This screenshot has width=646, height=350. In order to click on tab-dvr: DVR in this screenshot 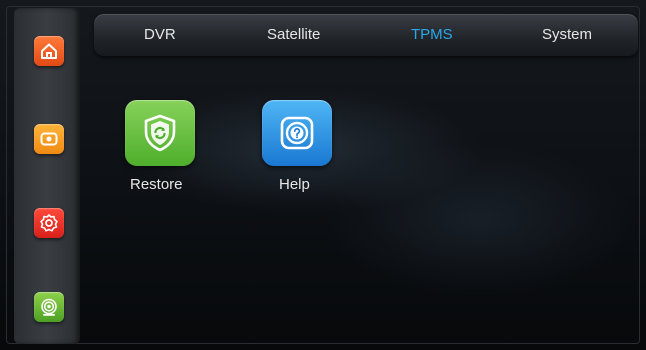, I will do `click(160, 34)`.